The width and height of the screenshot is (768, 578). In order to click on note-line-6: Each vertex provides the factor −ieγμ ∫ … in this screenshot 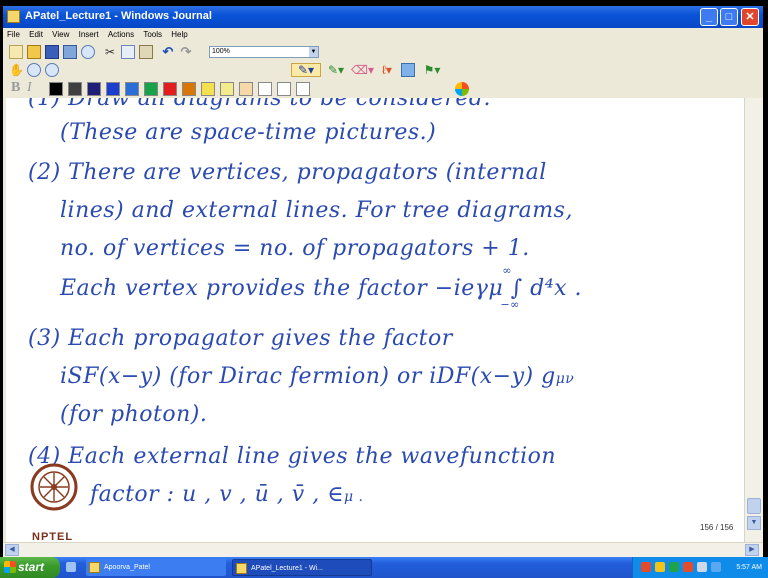, I will do `click(321, 287)`.